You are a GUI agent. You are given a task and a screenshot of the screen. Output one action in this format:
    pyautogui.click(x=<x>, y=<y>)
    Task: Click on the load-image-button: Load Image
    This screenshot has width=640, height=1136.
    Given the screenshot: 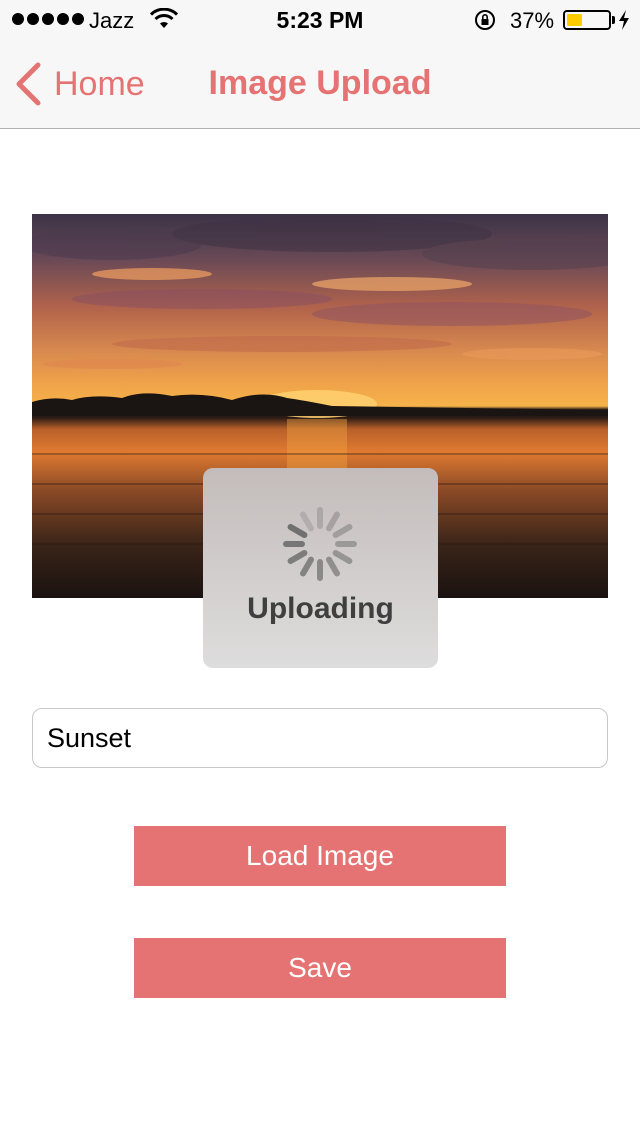 What is the action you would take?
    pyautogui.click(x=320, y=856)
    